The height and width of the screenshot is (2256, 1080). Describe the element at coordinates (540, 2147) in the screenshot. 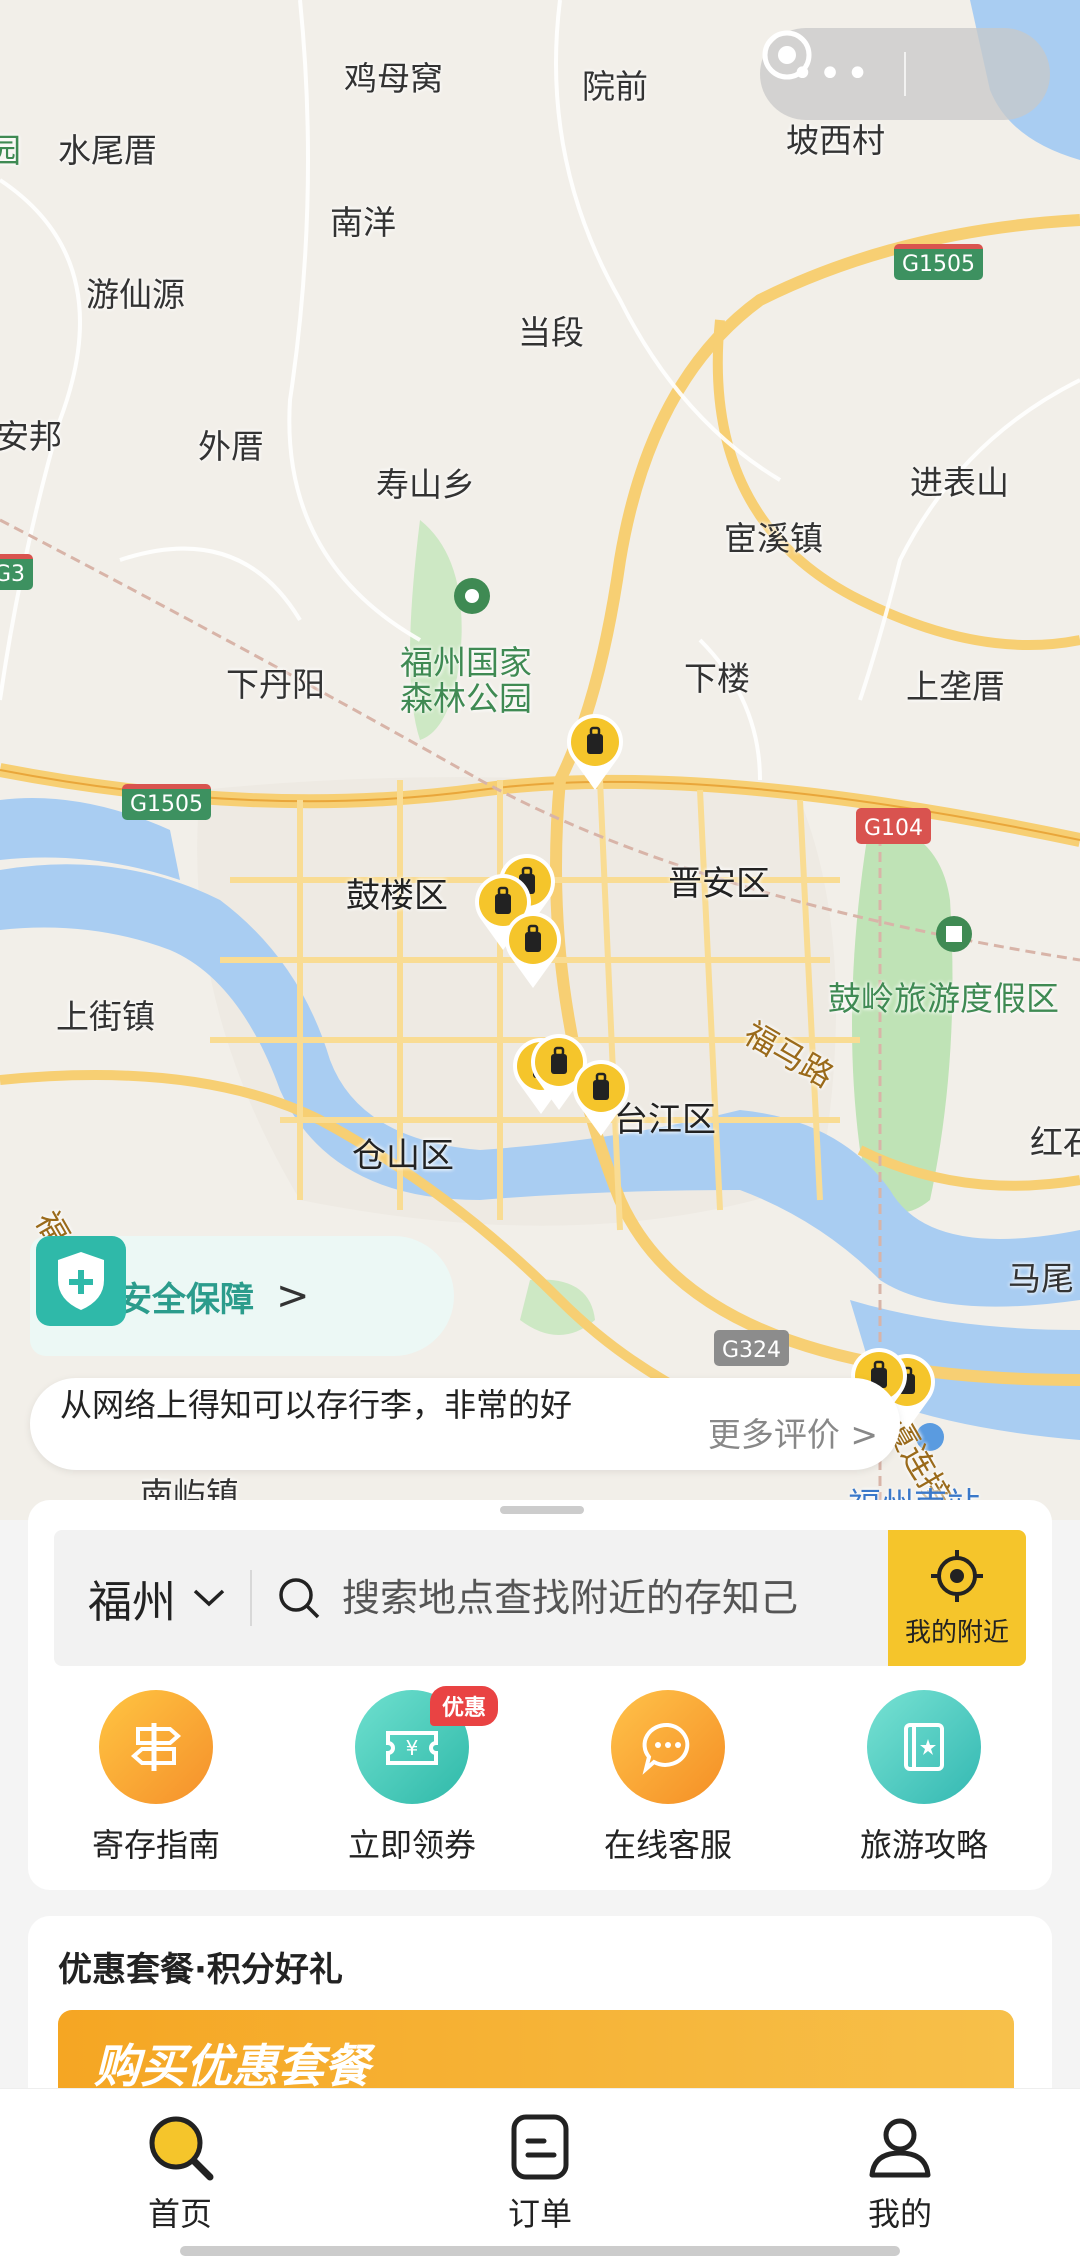

I see `order-icon` at that location.